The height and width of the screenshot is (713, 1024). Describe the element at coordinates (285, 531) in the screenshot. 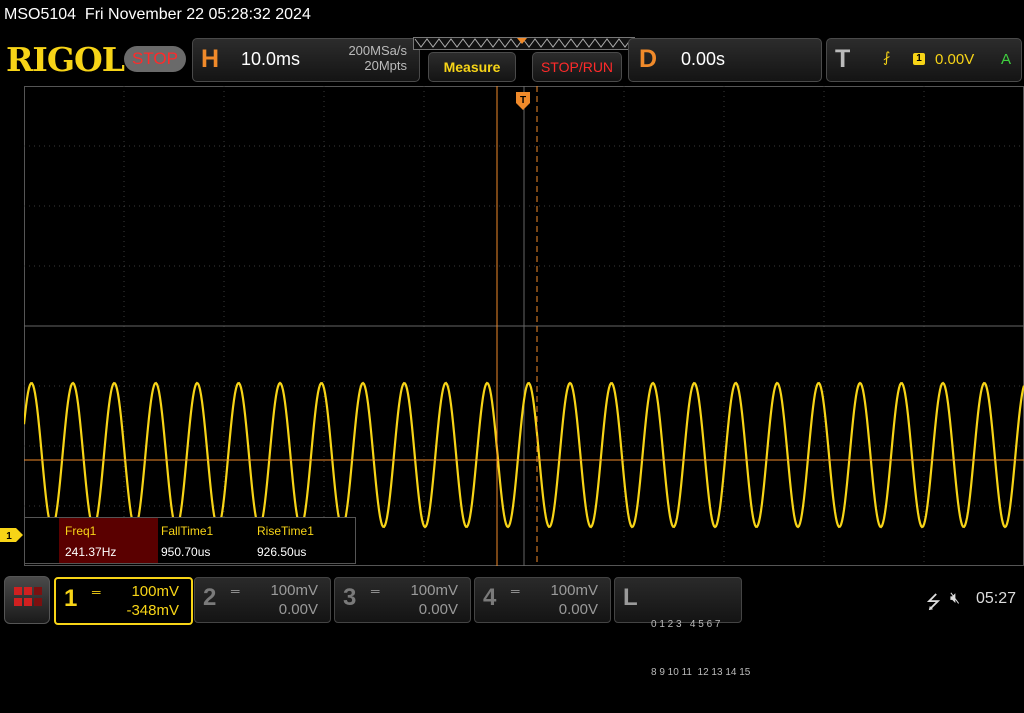

I see `measurement-name: RiseTime1` at that location.